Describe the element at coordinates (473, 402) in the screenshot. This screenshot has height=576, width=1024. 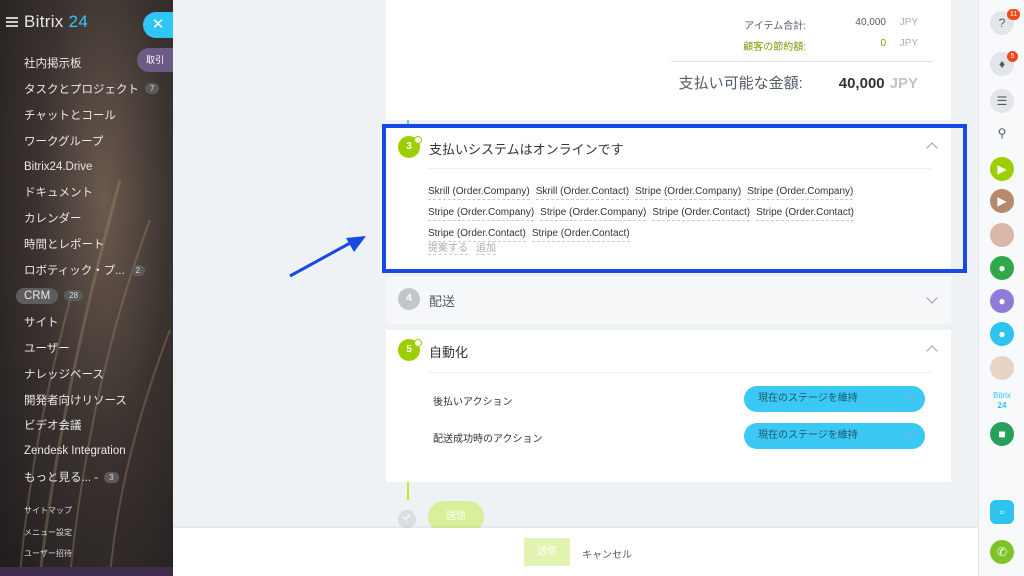
I see `after-payment-action-label: 後払いアクション` at that location.